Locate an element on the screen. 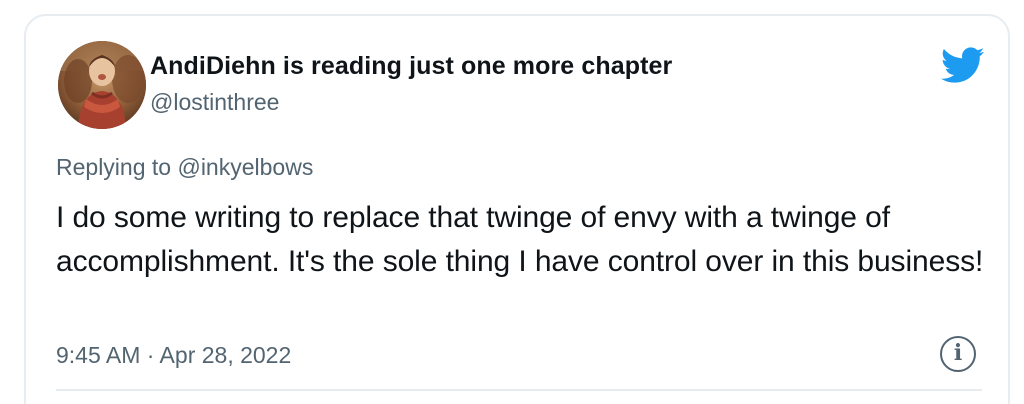  reply-mention-link: @inkyelbows is located at coordinates (245, 167).